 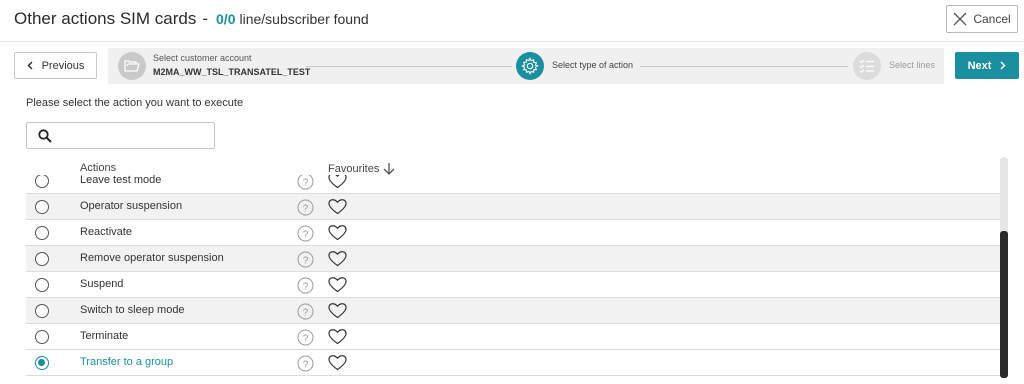 What do you see at coordinates (516, 259) in the screenshot?
I see `list-item: Remove operator suspension ?` at bounding box center [516, 259].